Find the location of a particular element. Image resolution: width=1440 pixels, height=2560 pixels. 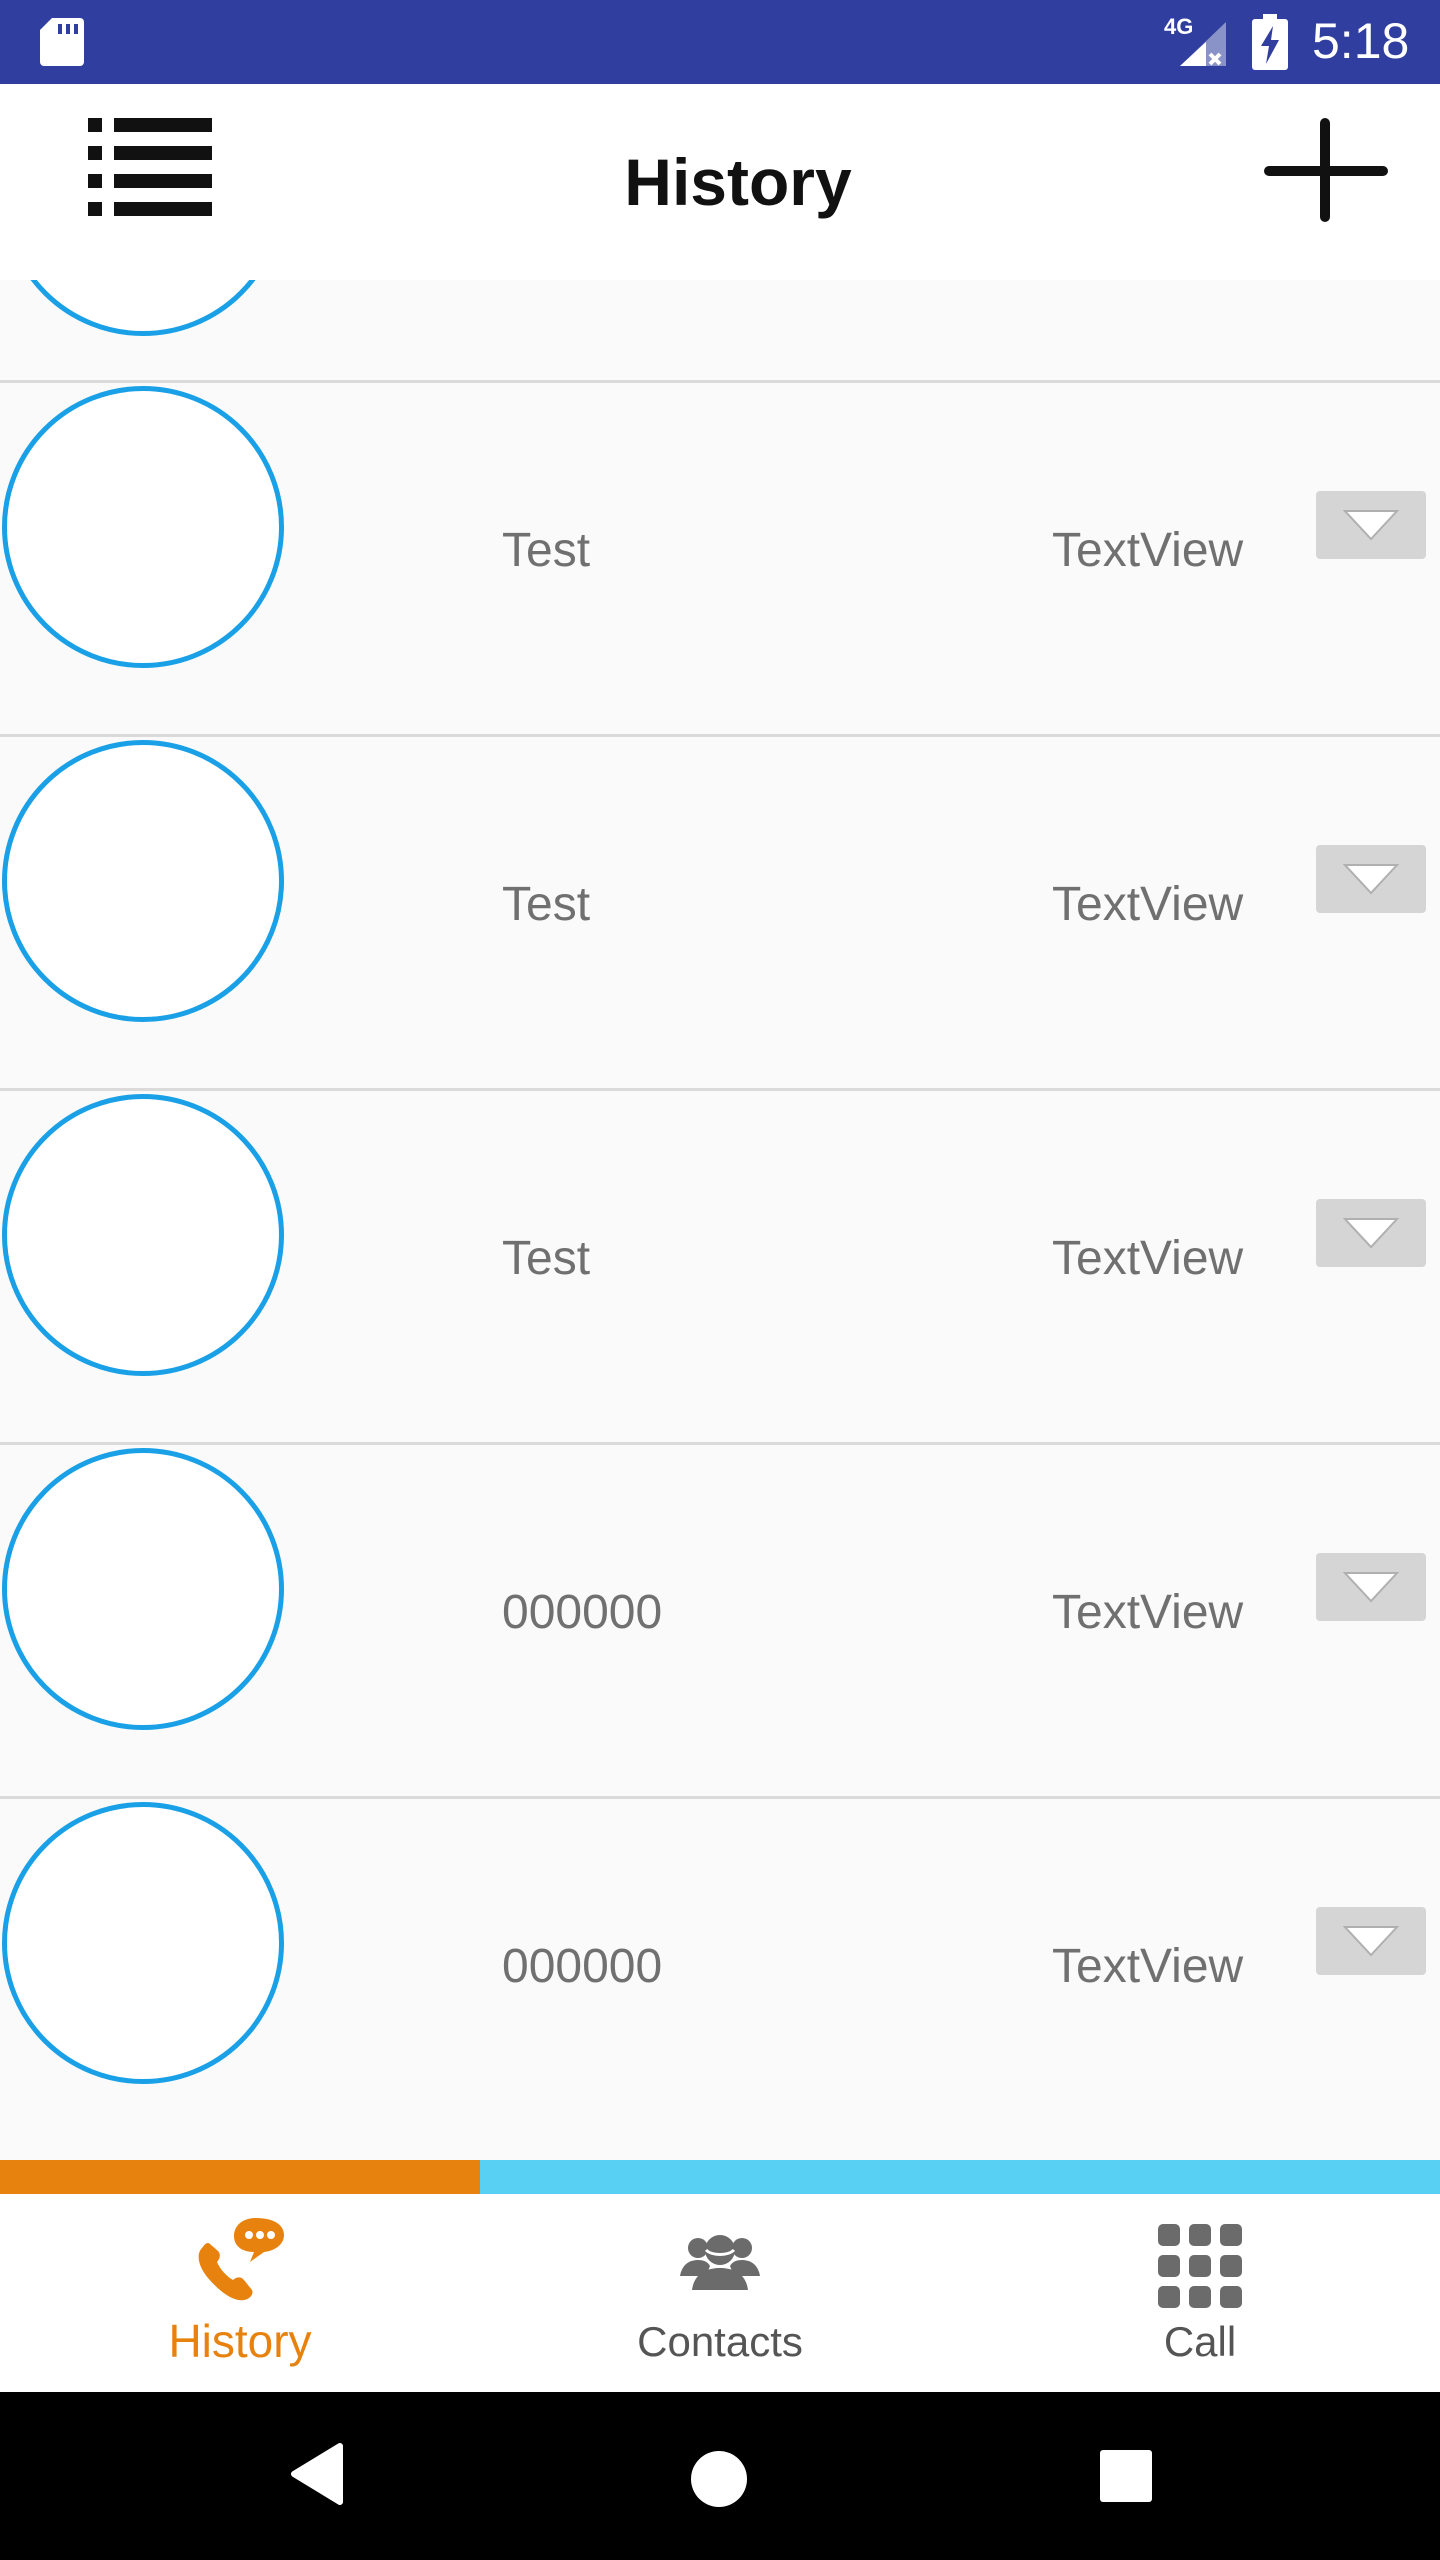

bottom-navigation: History Contacts Call is located at coordinates (720, 2293).